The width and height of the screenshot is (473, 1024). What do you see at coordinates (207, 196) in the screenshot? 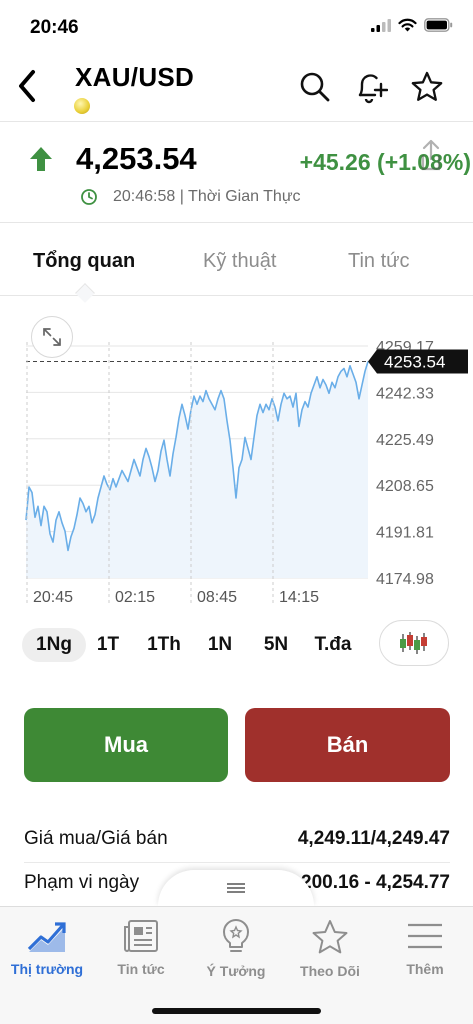
I see `quote-timestamp: 20:46:58 | Thời Gian Thực` at bounding box center [207, 196].